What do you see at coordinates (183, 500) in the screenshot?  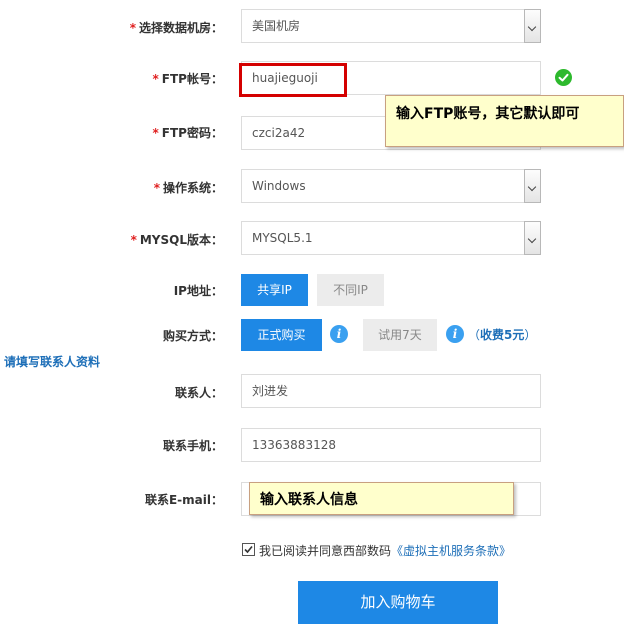 I see `email-label: 联系E-mail：` at bounding box center [183, 500].